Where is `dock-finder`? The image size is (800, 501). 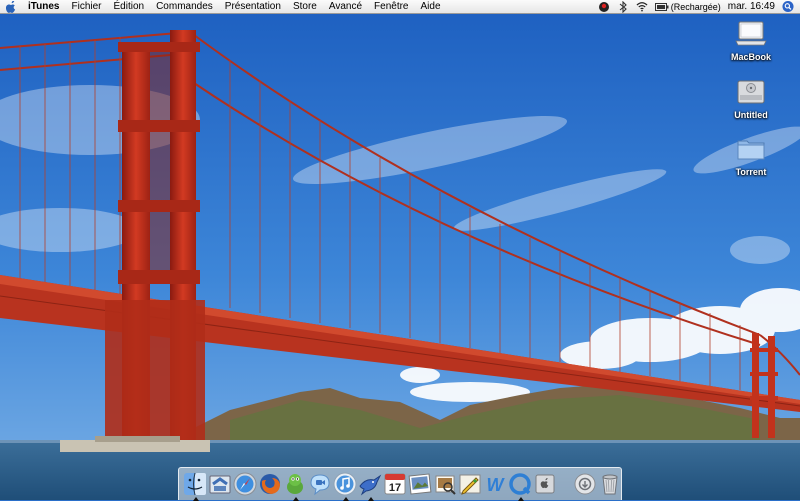
dock-finder is located at coordinates (195, 486).